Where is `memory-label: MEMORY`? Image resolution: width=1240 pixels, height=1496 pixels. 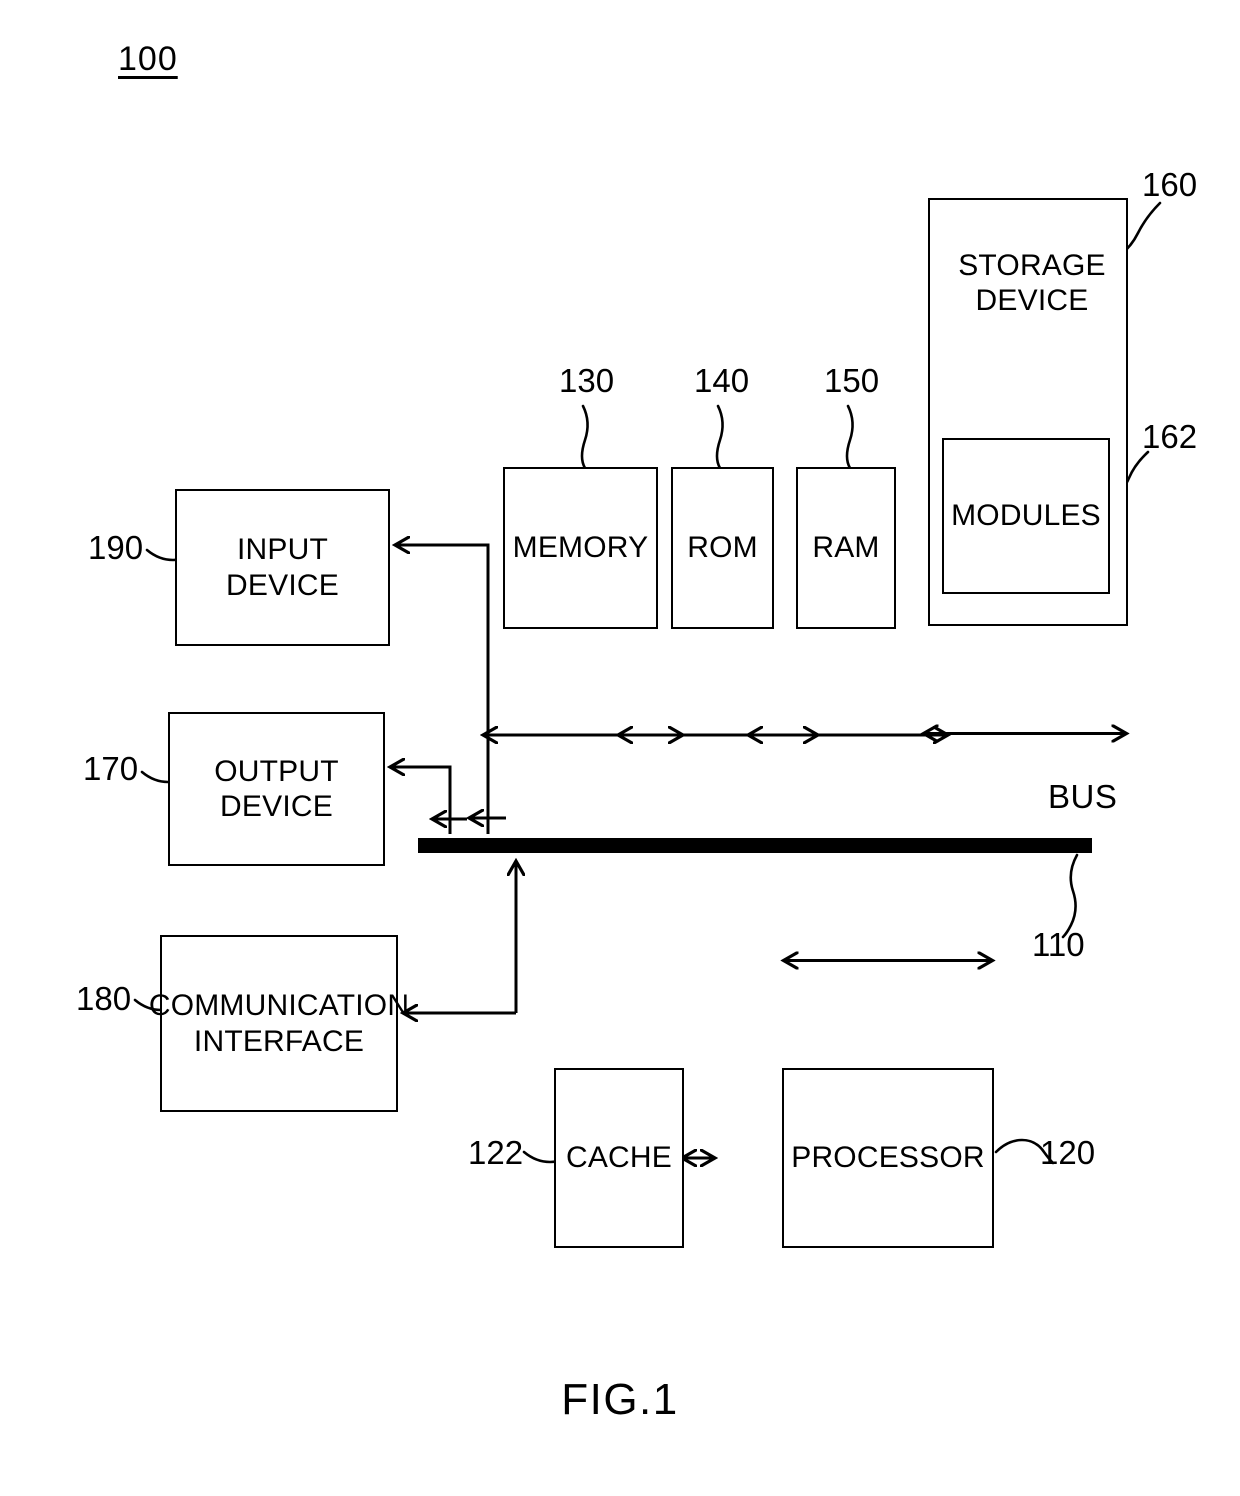 memory-label: MEMORY is located at coordinates (580, 548).